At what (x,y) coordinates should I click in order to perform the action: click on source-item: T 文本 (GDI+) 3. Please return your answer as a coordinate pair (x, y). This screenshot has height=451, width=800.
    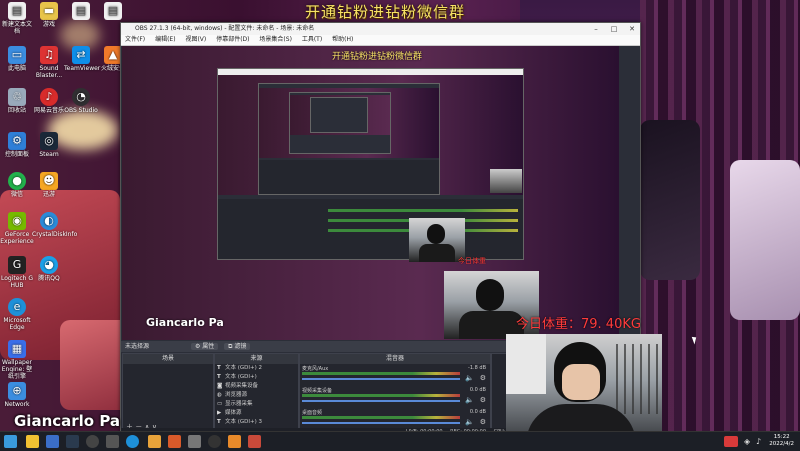
    Looking at the image, I should click on (256, 422).